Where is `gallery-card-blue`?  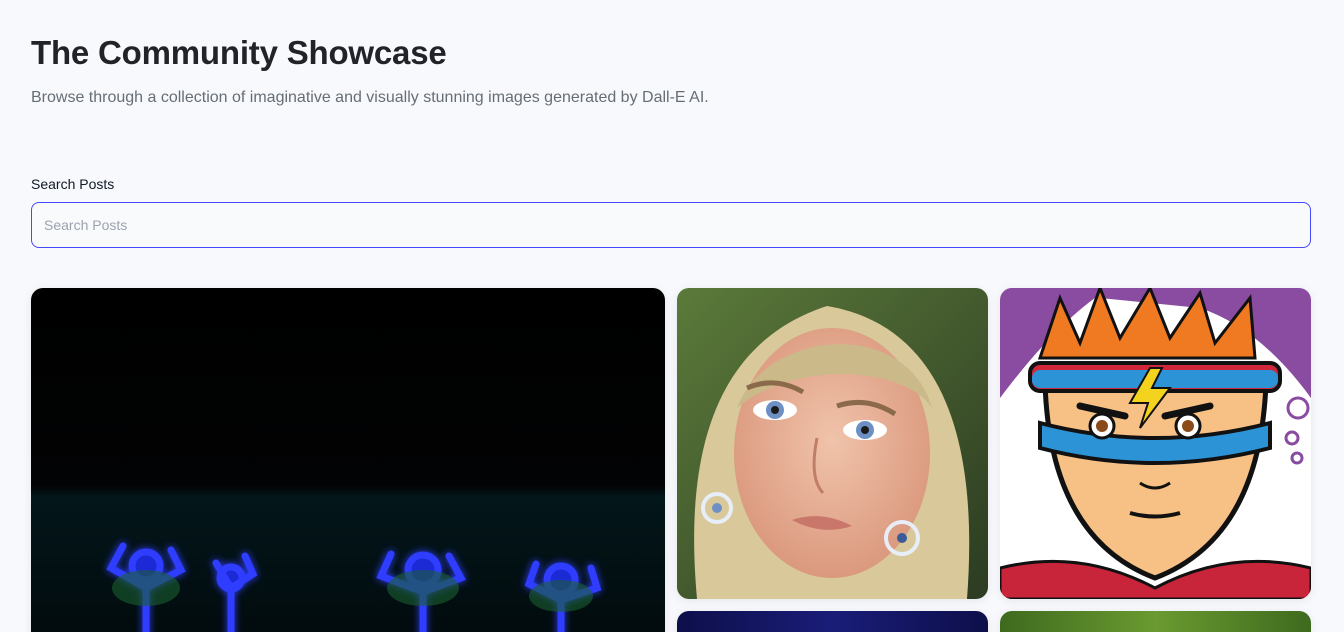 gallery-card-blue is located at coordinates (832, 621).